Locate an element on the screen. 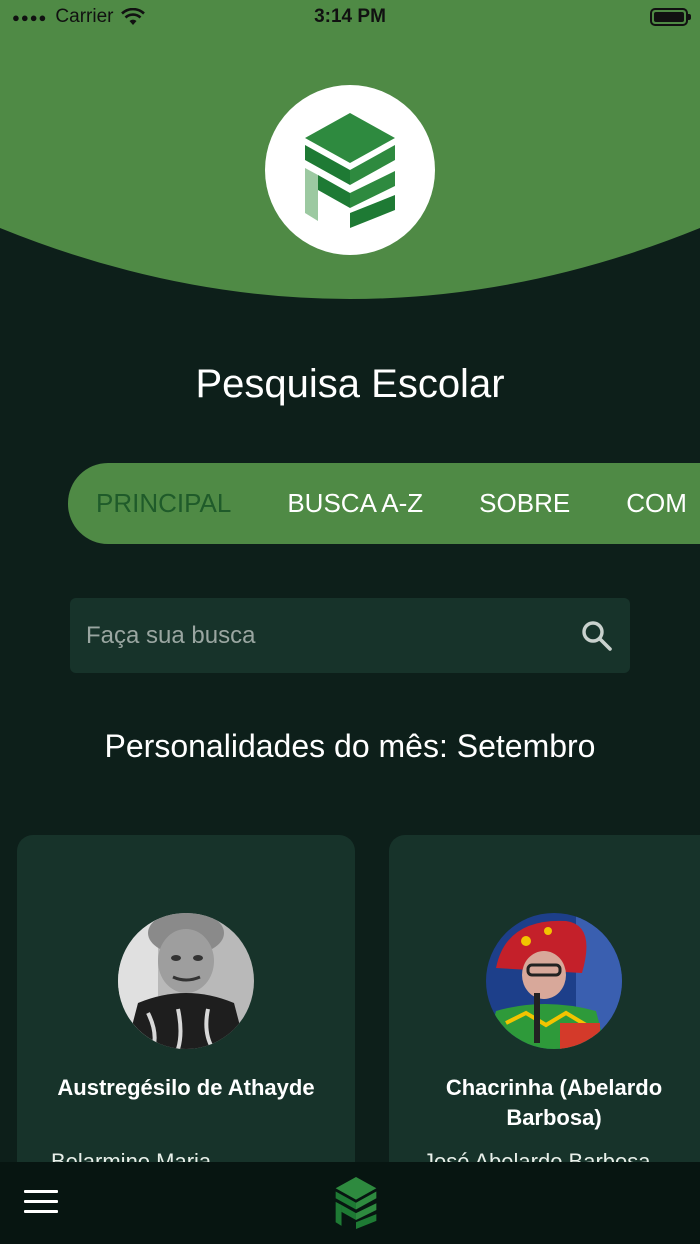 This screenshot has height=1244, width=700. tab-bar: PRINCIPAL BUSCA A-Z SOBRE COM is located at coordinates (384, 503).